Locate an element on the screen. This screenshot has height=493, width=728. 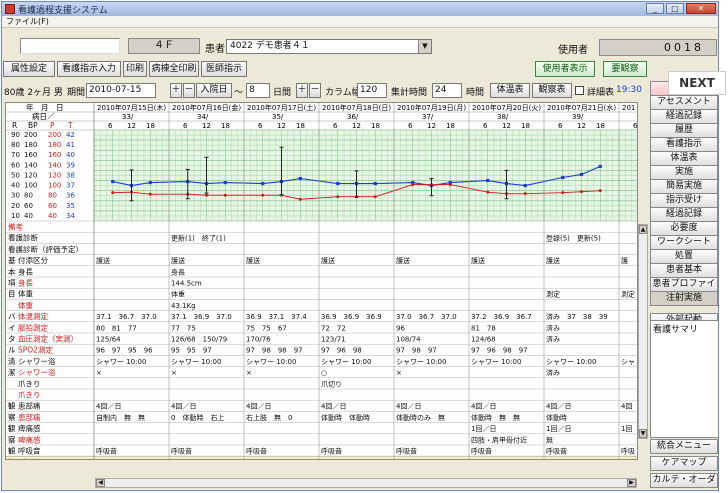
progress-record-label: 経過記録 is located at coordinates (23, 458).